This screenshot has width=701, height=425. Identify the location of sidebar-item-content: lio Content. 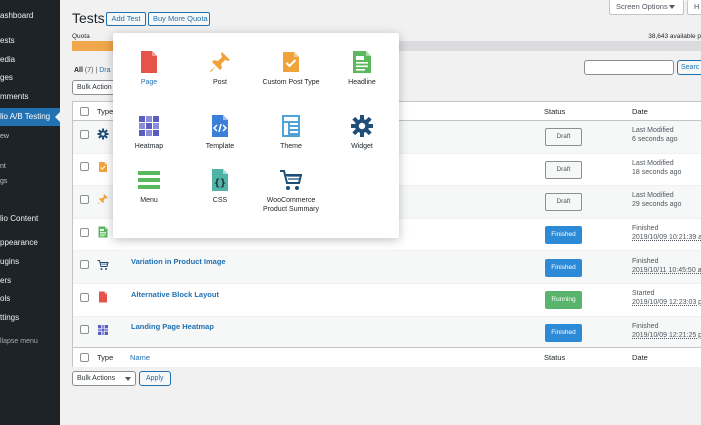
(30, 219).